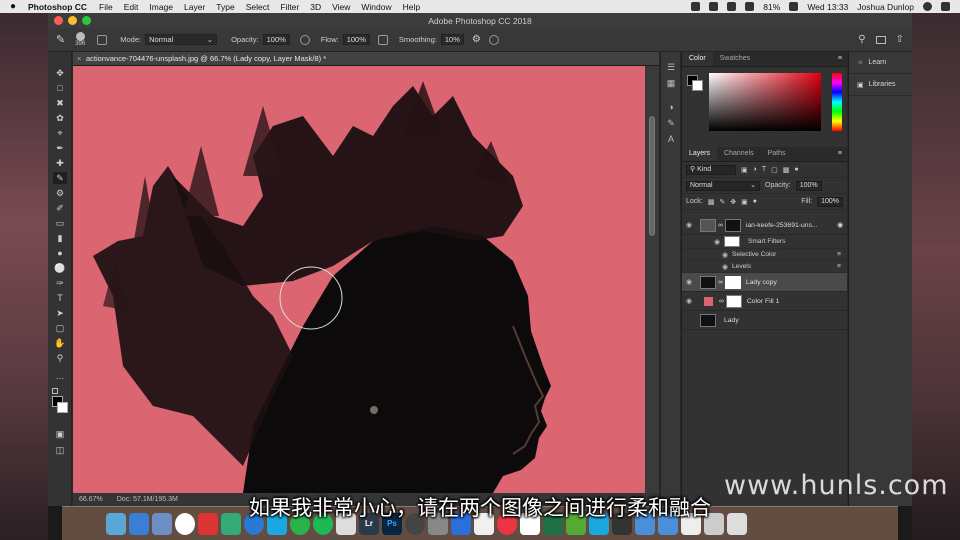 The image size is (960, 540). What do you see at coordinates (60, 313) in the screenshot?
I see `path-select-tool-icon: ➤` at bounding box center [60, 313].